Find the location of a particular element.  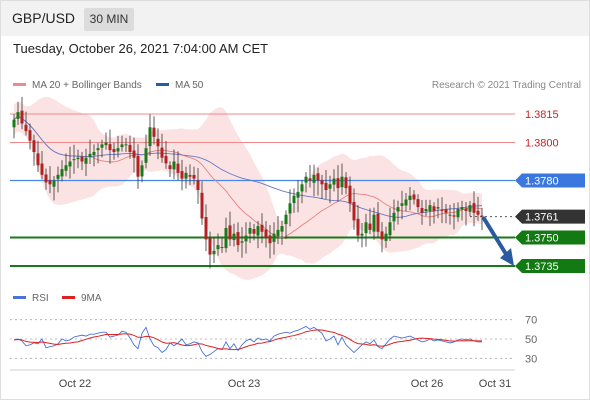

level-labels: 1.3815 1.3800 1.3780 1.3761 1.3750 1.3735 is located at coordinates (550, 191).